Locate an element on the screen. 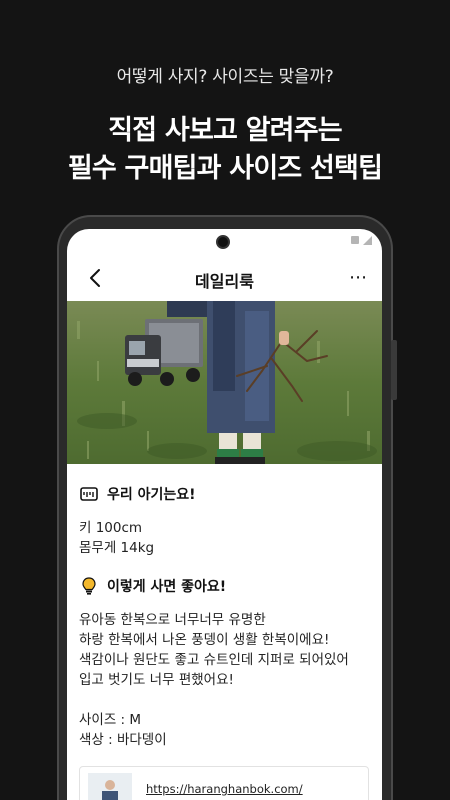 The width and height of the screenshot is (450, 800). baby-height: 키 100cm is located at coordinates (111, 528).